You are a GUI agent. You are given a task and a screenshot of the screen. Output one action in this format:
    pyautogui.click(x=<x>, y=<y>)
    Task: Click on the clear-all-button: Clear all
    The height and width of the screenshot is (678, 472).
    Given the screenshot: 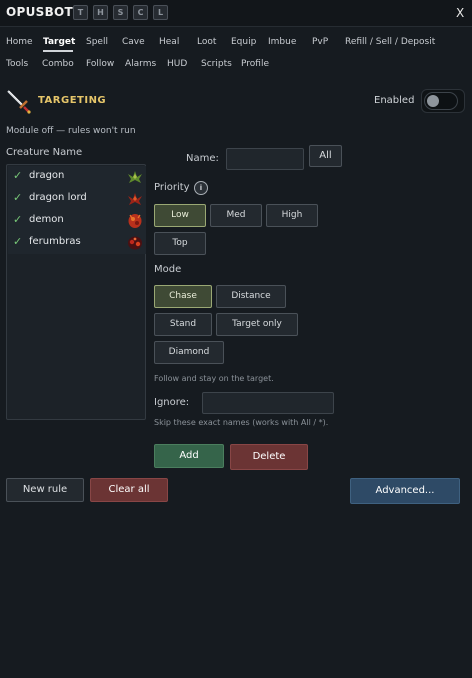 What is the action you would take?
    pyautogui.click(x=129, y=490)
    